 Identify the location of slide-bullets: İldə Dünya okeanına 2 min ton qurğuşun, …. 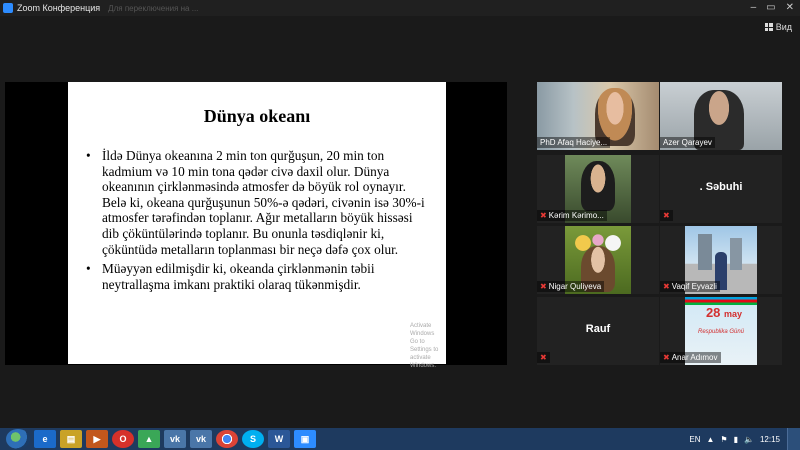
(256, 222).